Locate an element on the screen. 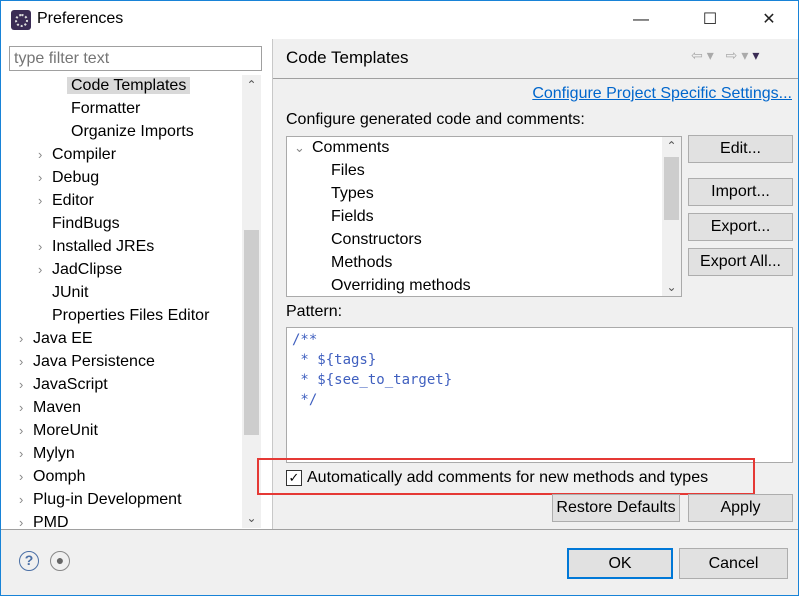  sidebar-item: › Java Persistence is located at coordinates (87, 362).